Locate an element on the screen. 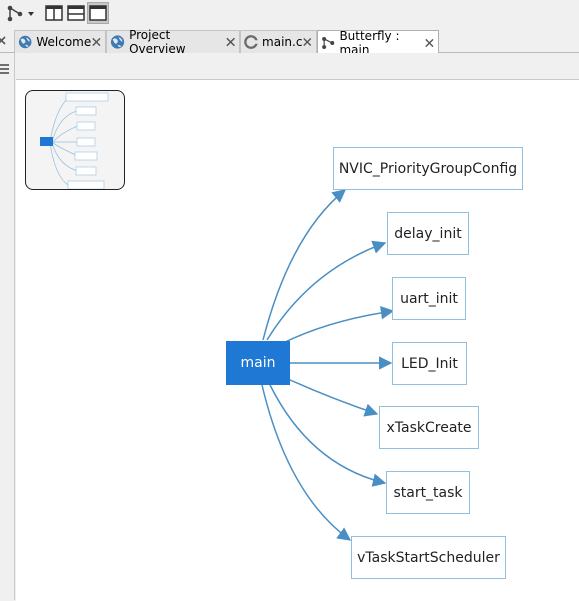 This screenshot has width=579, height=601. graph-node-uart-init: uart_init is located at coordinates (429, 298).